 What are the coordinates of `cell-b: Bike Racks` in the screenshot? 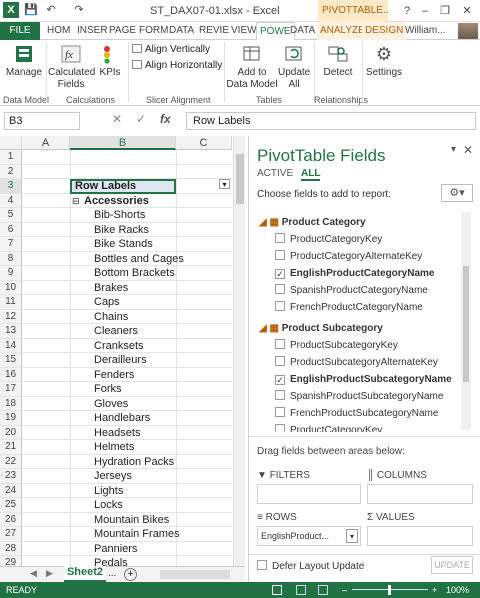 It's located at (121, 230).